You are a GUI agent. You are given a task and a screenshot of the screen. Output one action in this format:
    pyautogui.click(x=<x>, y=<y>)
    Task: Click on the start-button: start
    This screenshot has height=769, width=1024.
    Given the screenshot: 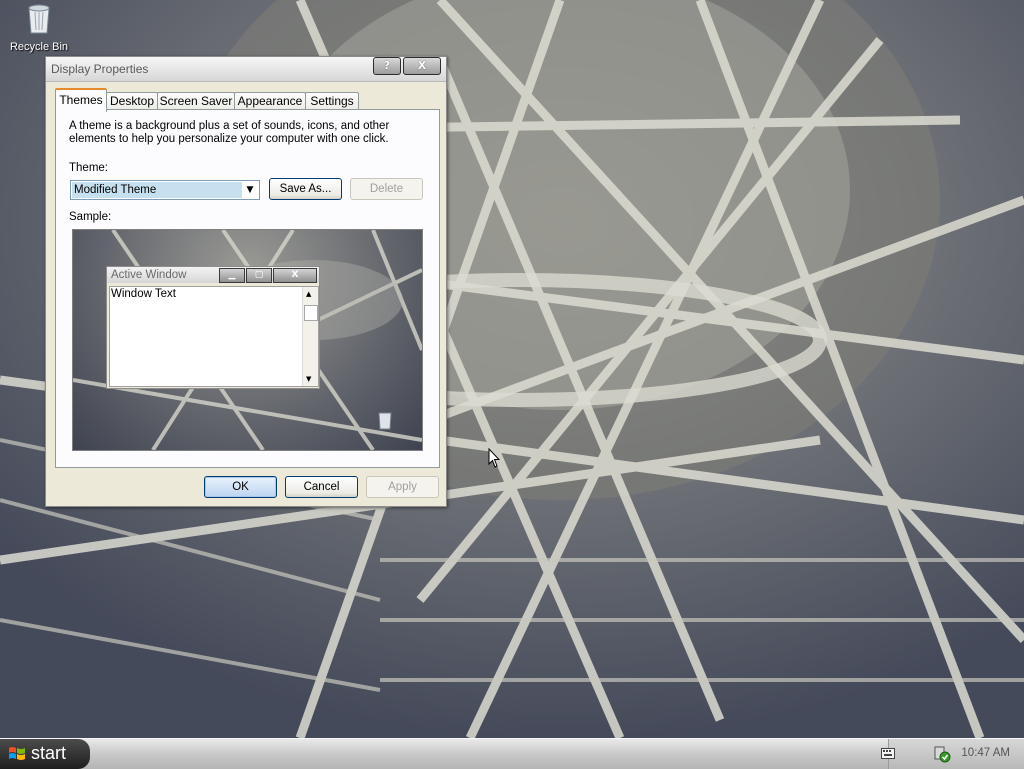 What is the action you would take?
    pyautogui.click(x=45, y=754)
    